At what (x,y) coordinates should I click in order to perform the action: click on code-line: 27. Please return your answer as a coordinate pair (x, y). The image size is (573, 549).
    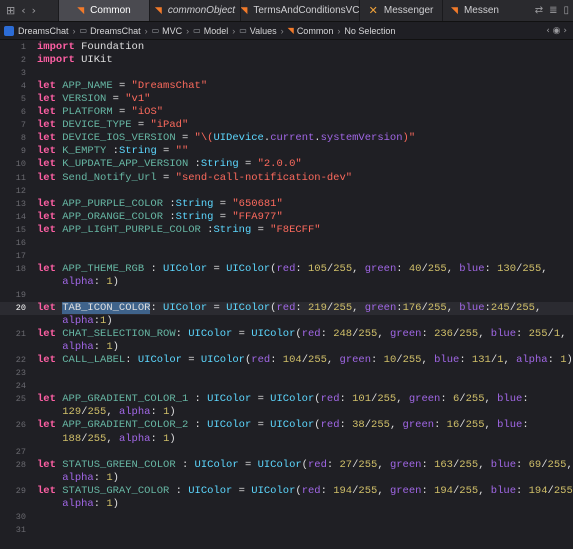
    Looking at the image, I should click on (286, 452).